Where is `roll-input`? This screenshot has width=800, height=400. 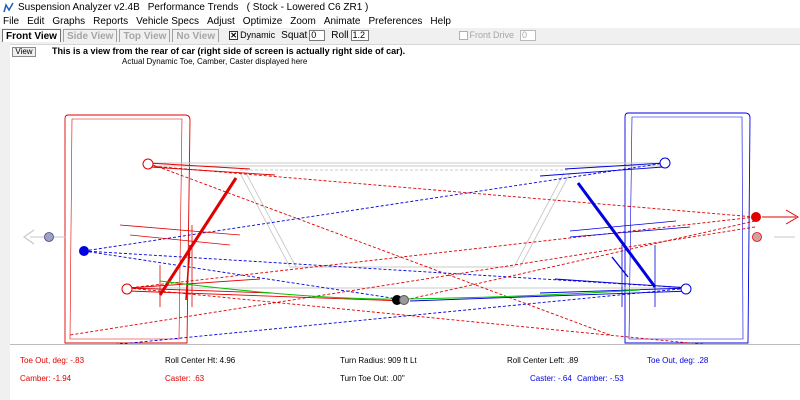
roll-input is located at coordinates (359, 35).